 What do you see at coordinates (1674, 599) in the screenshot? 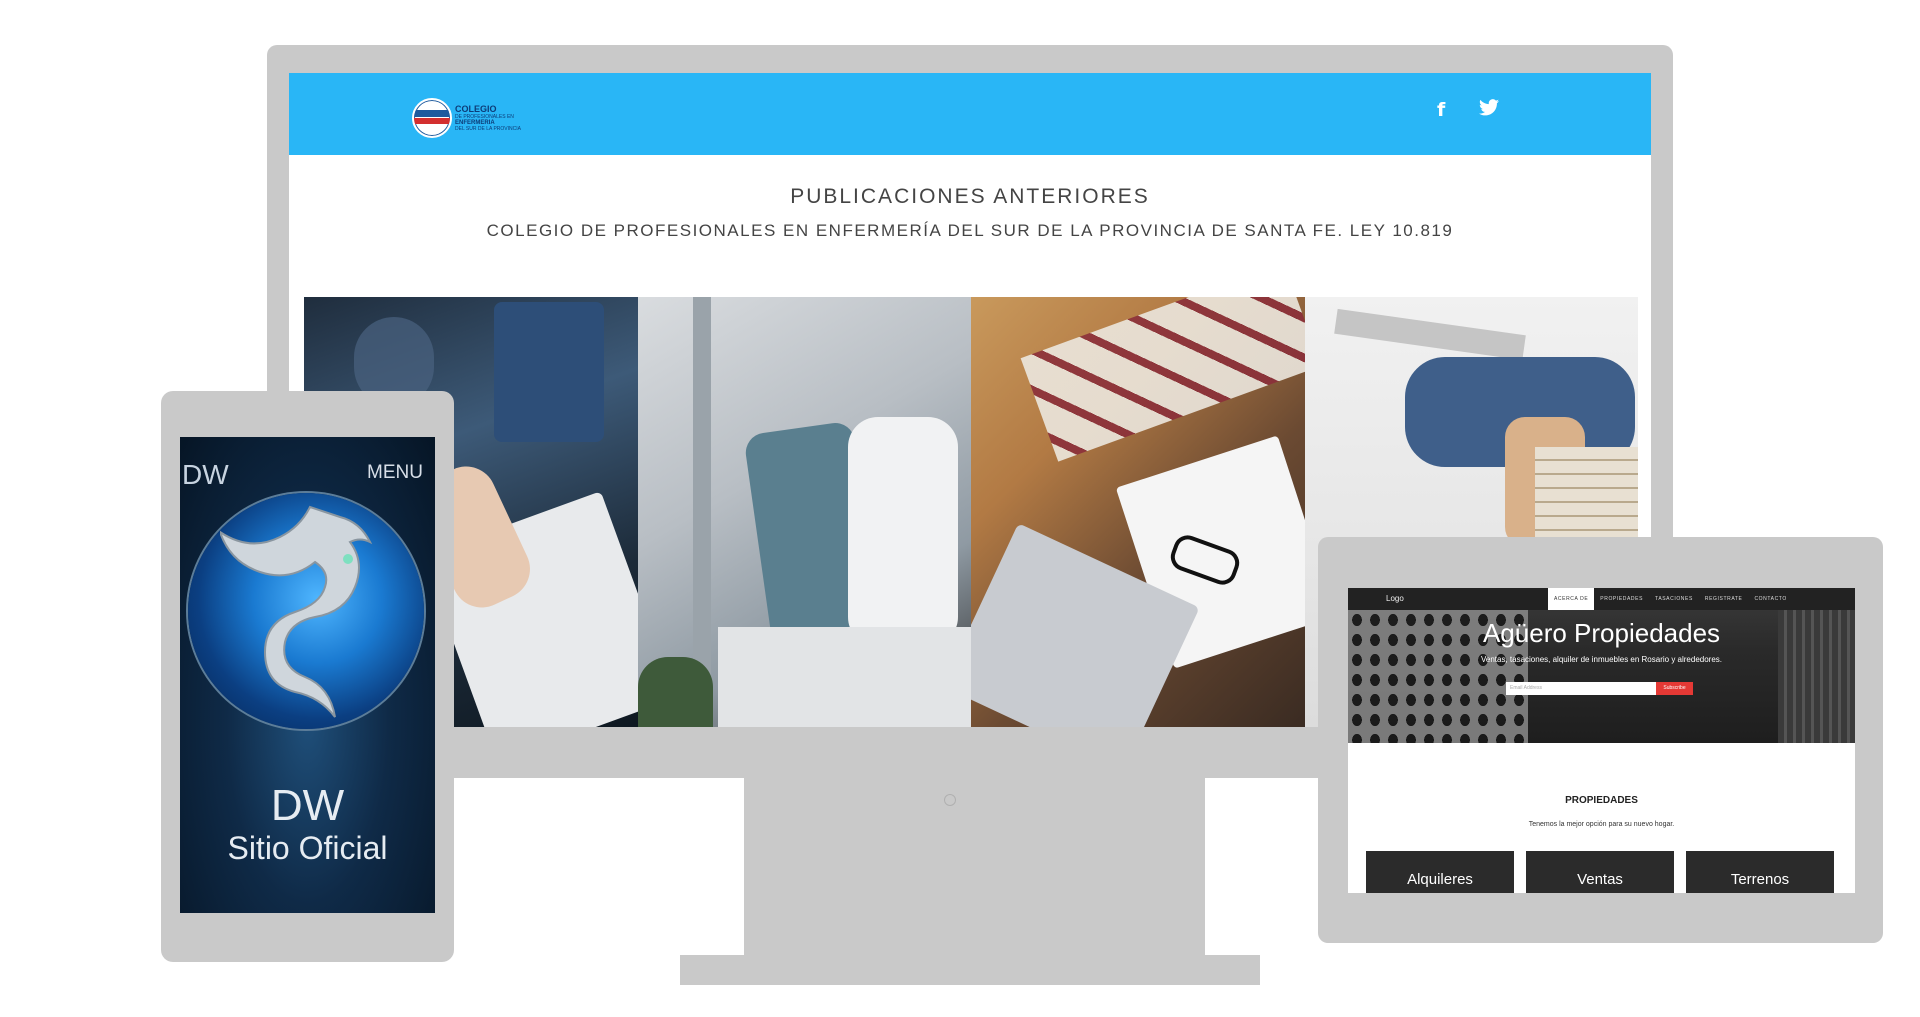
I see `nav-link-tasaciones: TASACIONES` at bounding box center [1674, 599].